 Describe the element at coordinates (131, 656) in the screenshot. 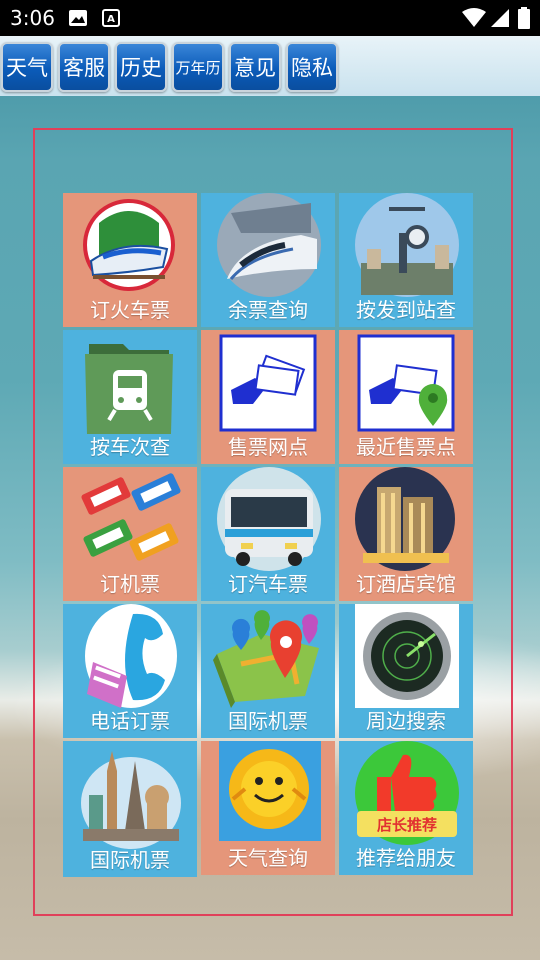

I see `phone-icon` at that location.